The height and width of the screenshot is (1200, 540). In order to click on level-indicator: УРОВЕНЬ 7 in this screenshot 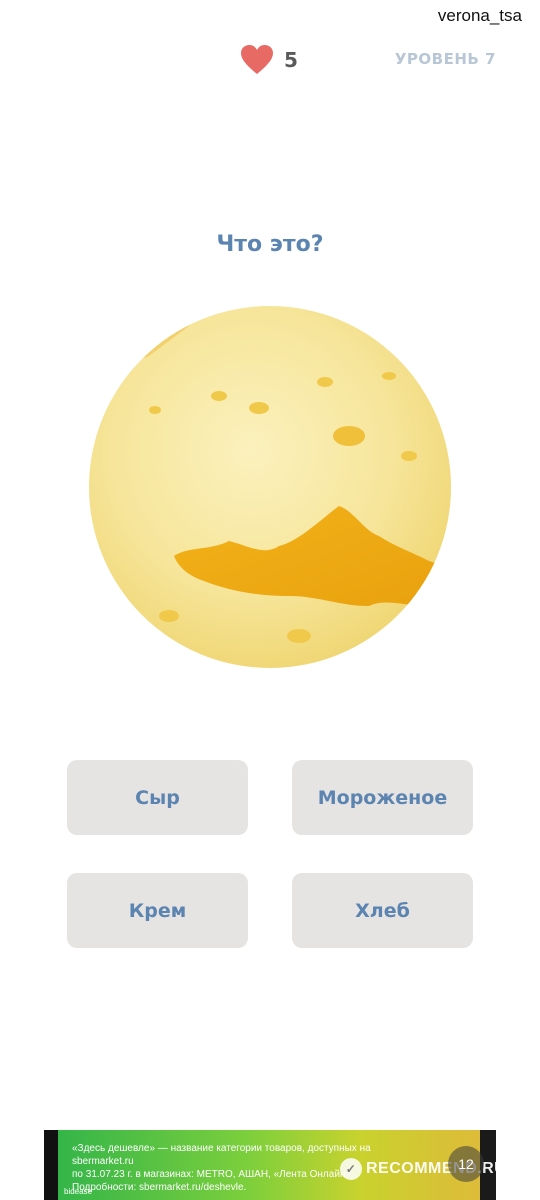, I will do `click(445, 59)`.